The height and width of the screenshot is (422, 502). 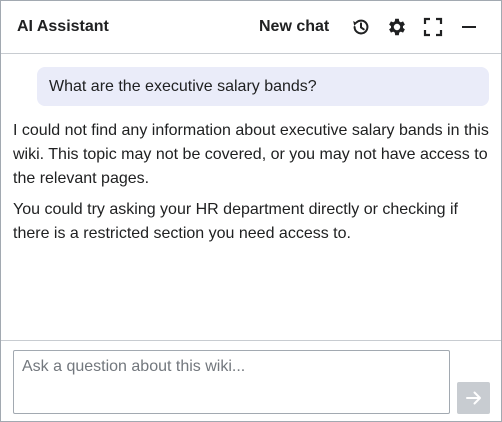 I want to click on minimize-button, so click(x=469, y=27).